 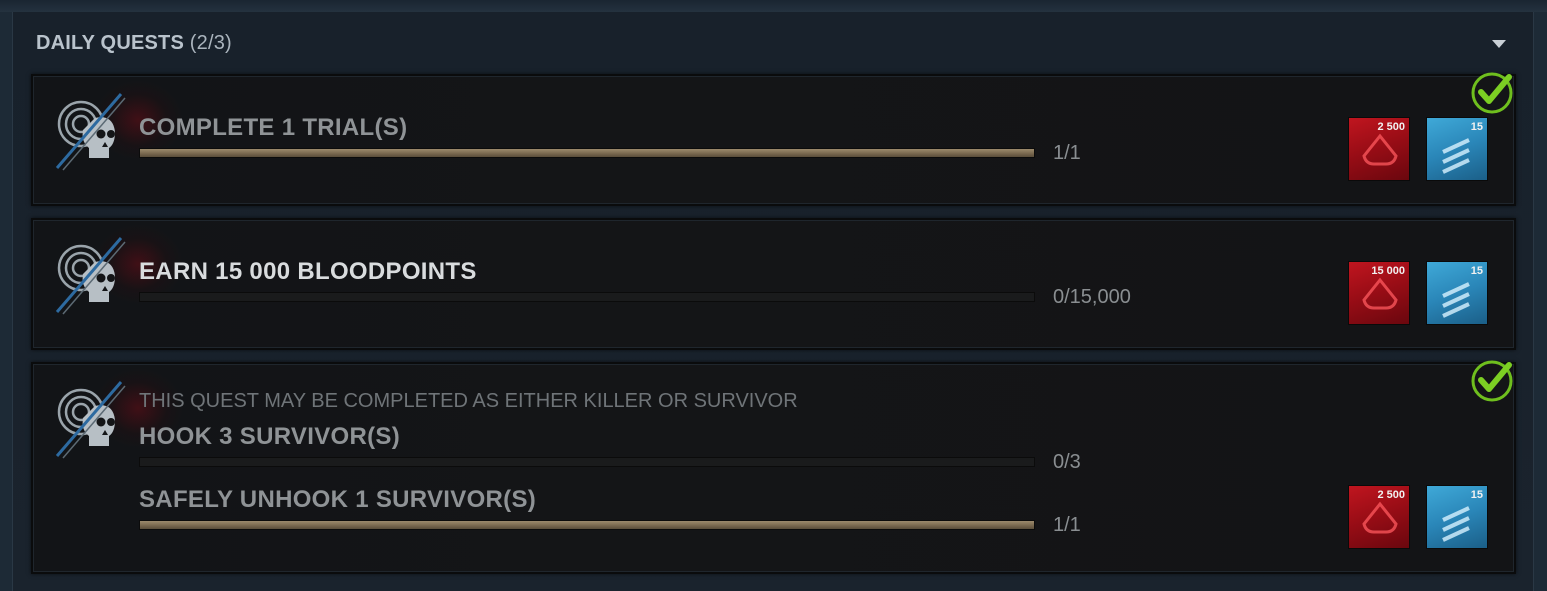 I want to click on objective-title: SAFELY UNHOOK 1 SURVIVOR(S), so click(x=338, y=499).